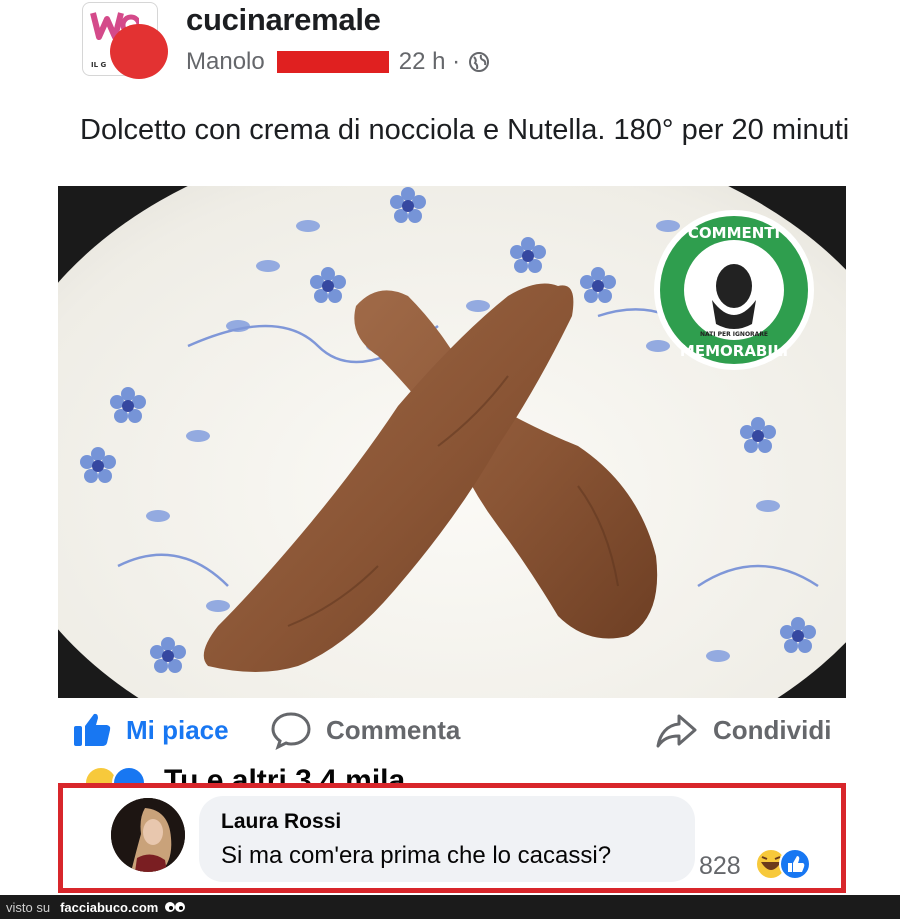  I want to click on comment-bubble-icon, so click(291, 731).